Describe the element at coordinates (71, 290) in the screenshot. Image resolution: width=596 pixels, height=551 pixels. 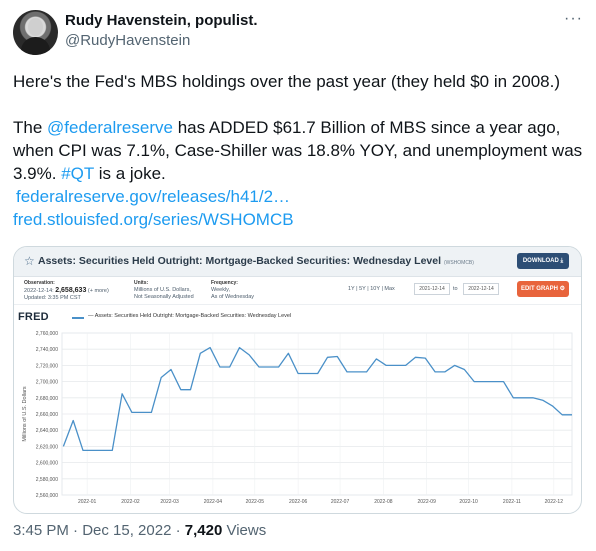
I see `observation-value: 2,658,633` at that location.